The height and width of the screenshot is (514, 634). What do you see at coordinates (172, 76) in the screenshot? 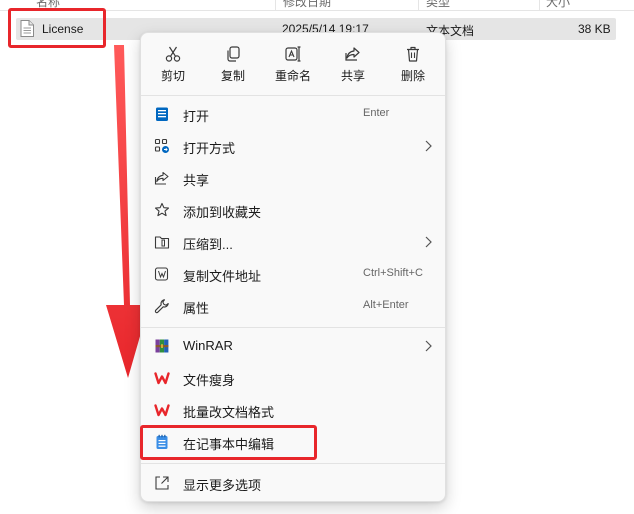
I see `cut-label: 剪切` at bounding box center [172, 76].